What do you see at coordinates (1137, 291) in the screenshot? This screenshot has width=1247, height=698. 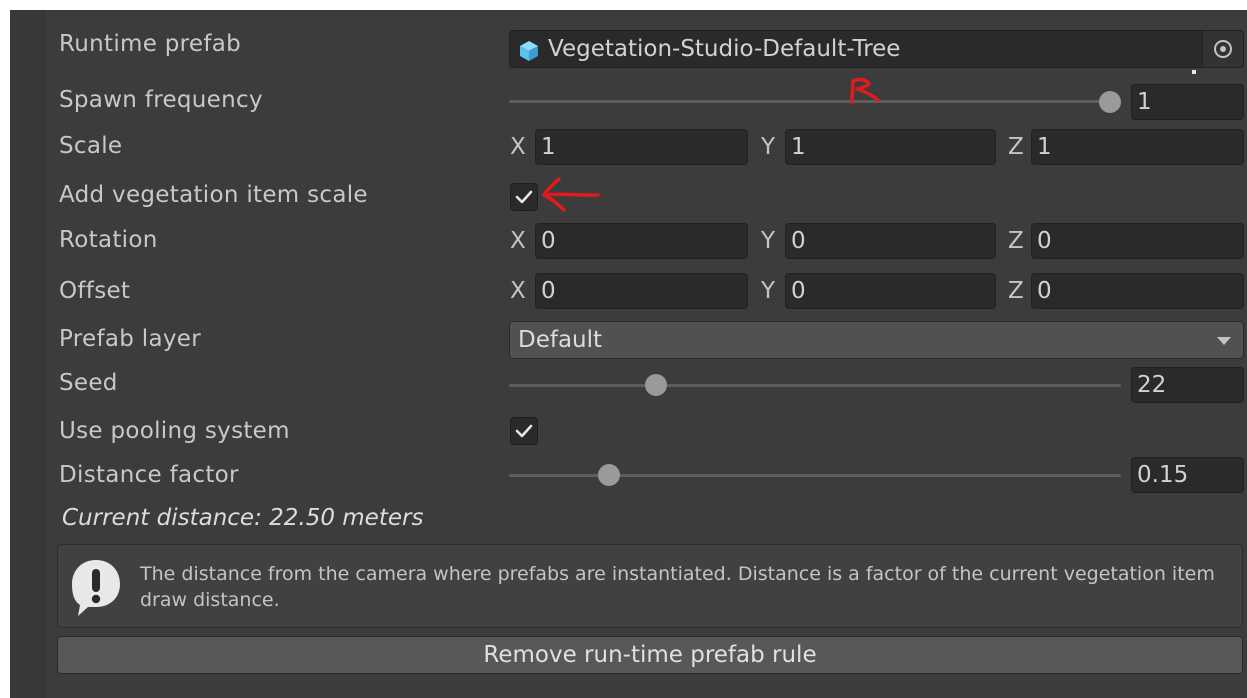 I see `offset-z-input: 0` at bounding box center [1137, 291].